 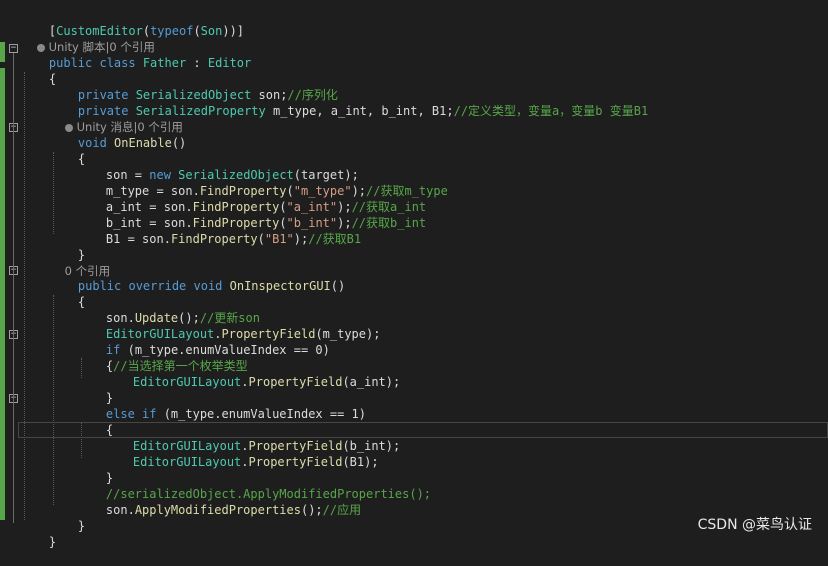 What do you see at coordinates (143, 143) in the screenshot?
I see `code-token: OnEnable` at bounding box center [143, 143].